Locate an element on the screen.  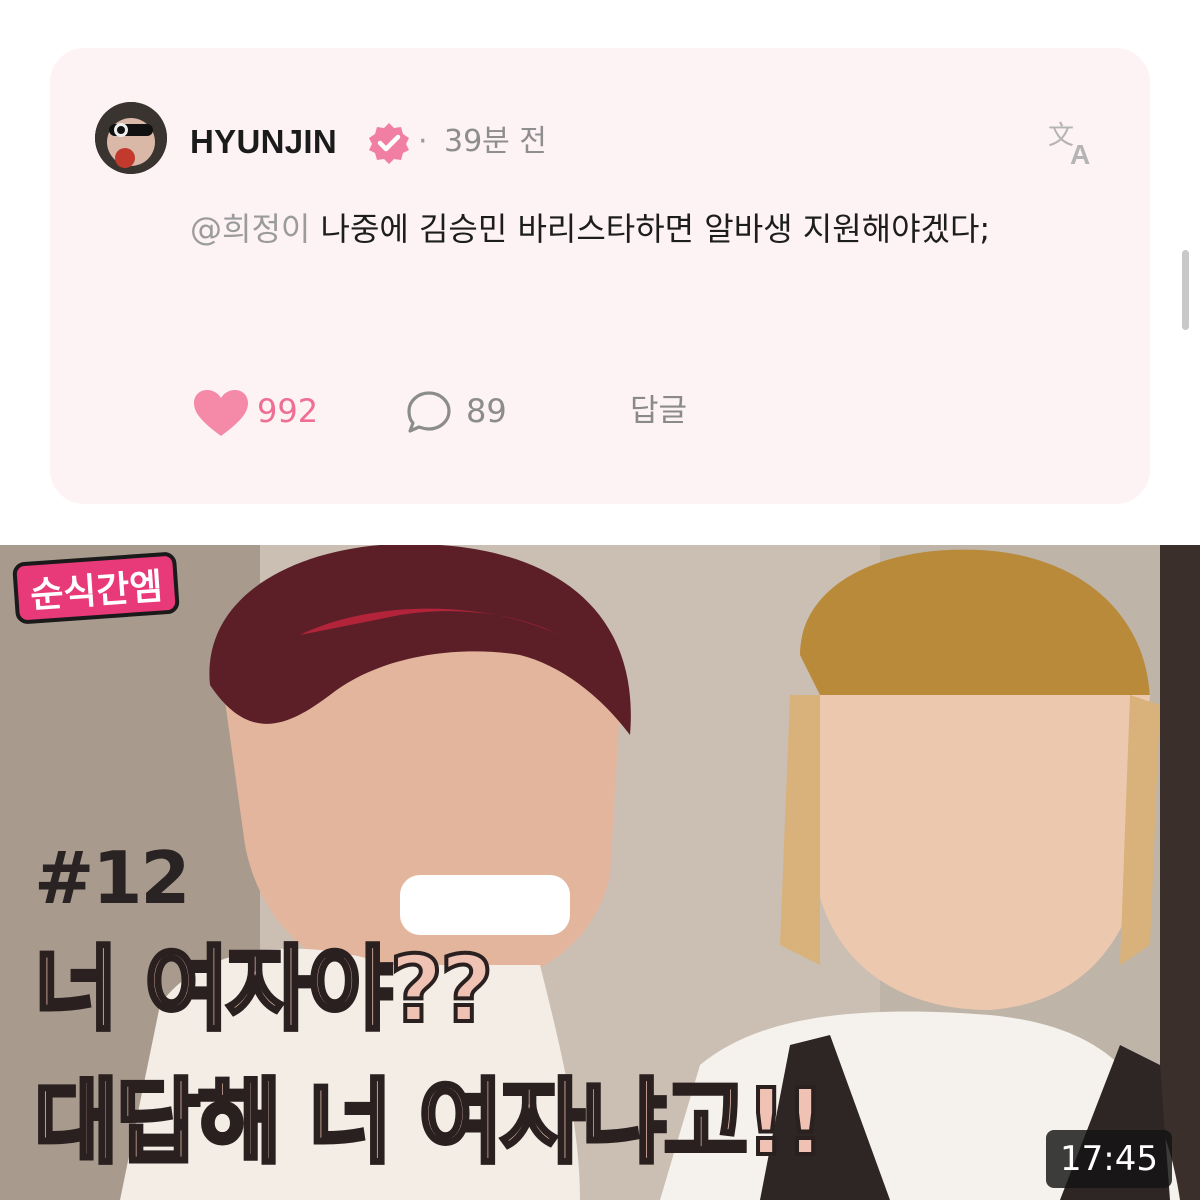
video-headline-line2: 대답해 너 여자냐고!! is located at coordinates (430, 1122).